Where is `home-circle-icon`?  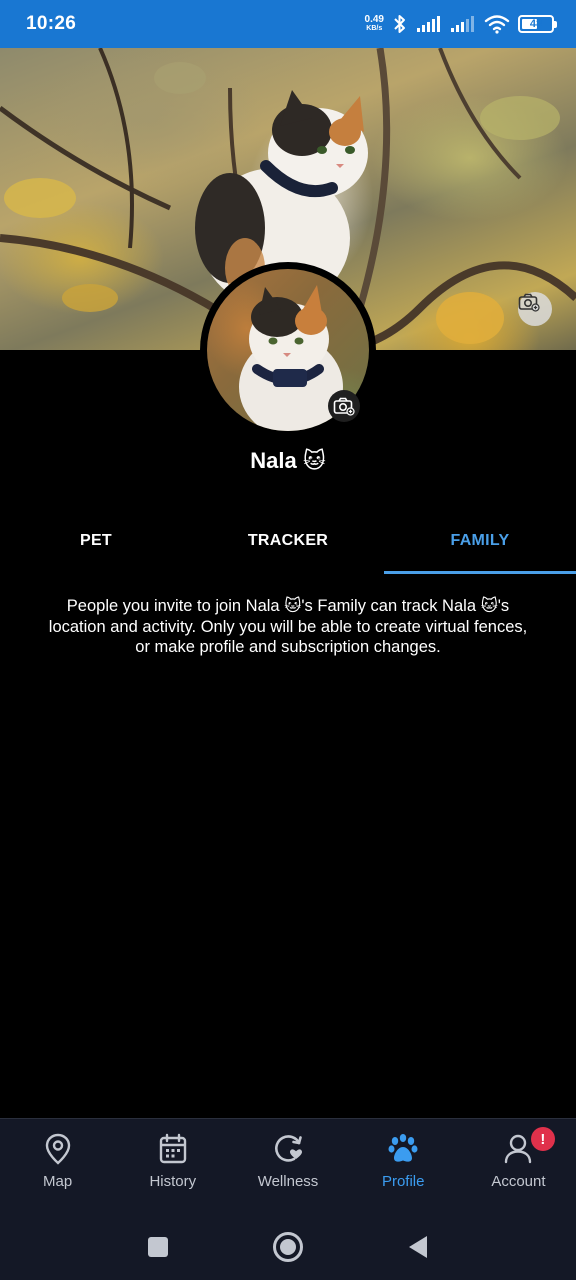
home-circle-icon is located at coordinates (288, 1247).